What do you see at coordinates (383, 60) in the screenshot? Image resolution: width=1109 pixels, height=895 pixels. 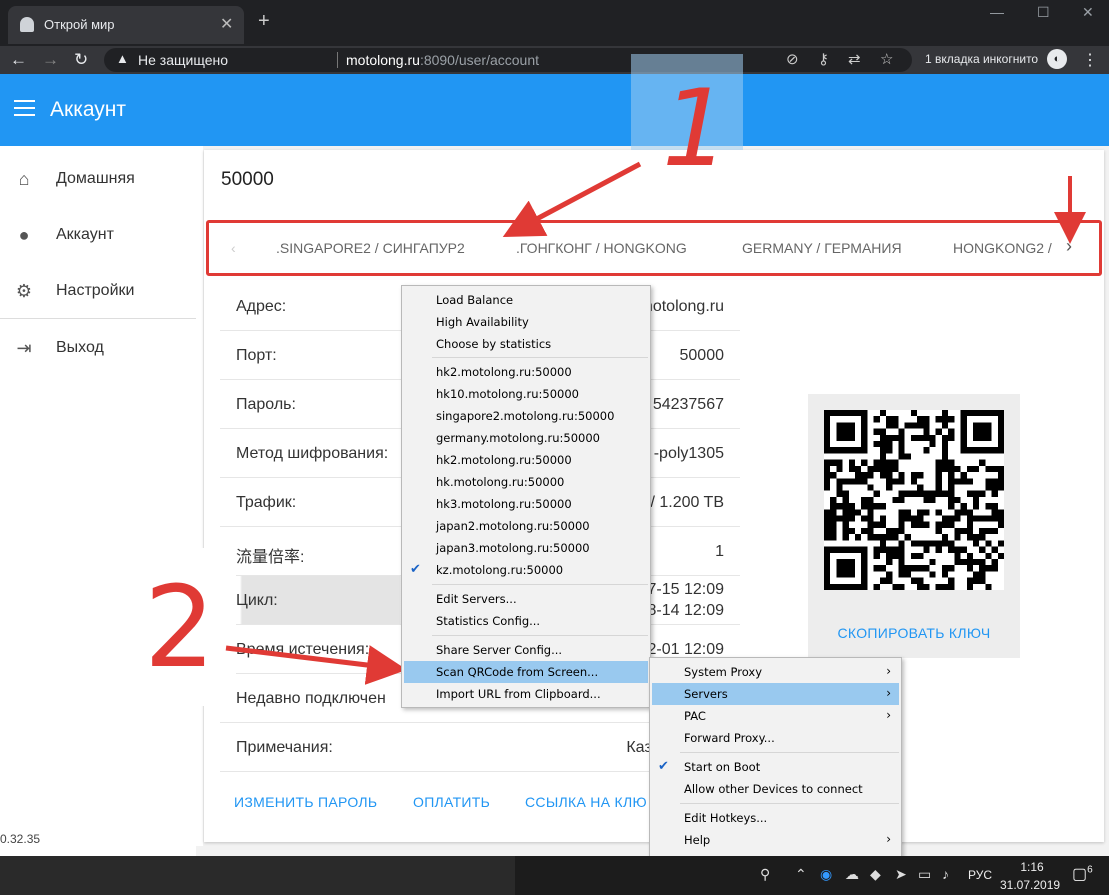 I see `url-host: motolong.ru` at bounding box center [383, 60].